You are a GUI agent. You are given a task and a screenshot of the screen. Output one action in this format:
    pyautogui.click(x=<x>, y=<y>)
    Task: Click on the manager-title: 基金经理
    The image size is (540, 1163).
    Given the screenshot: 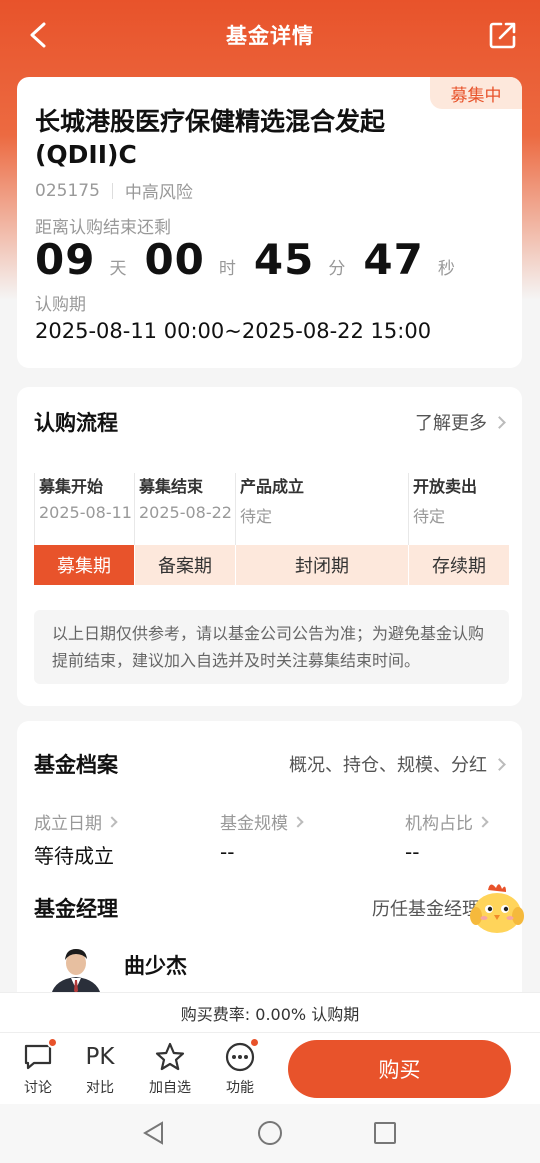 What is the action you would take?
    pyautogui.click(x=76, y=909)
    